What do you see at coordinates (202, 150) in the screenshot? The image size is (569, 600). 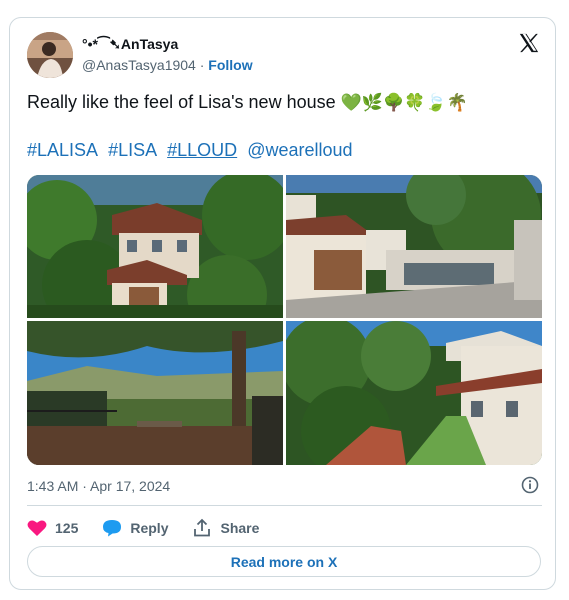 I see `hashtag-lloud: #LLOUD` at bounding box center [202, 150].